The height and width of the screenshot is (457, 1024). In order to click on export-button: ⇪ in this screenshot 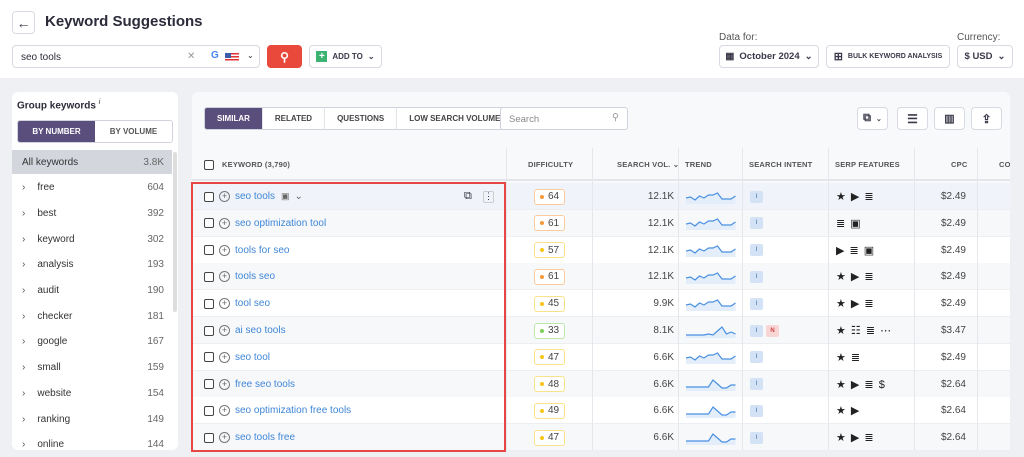, I will do `click(986, 118)`.